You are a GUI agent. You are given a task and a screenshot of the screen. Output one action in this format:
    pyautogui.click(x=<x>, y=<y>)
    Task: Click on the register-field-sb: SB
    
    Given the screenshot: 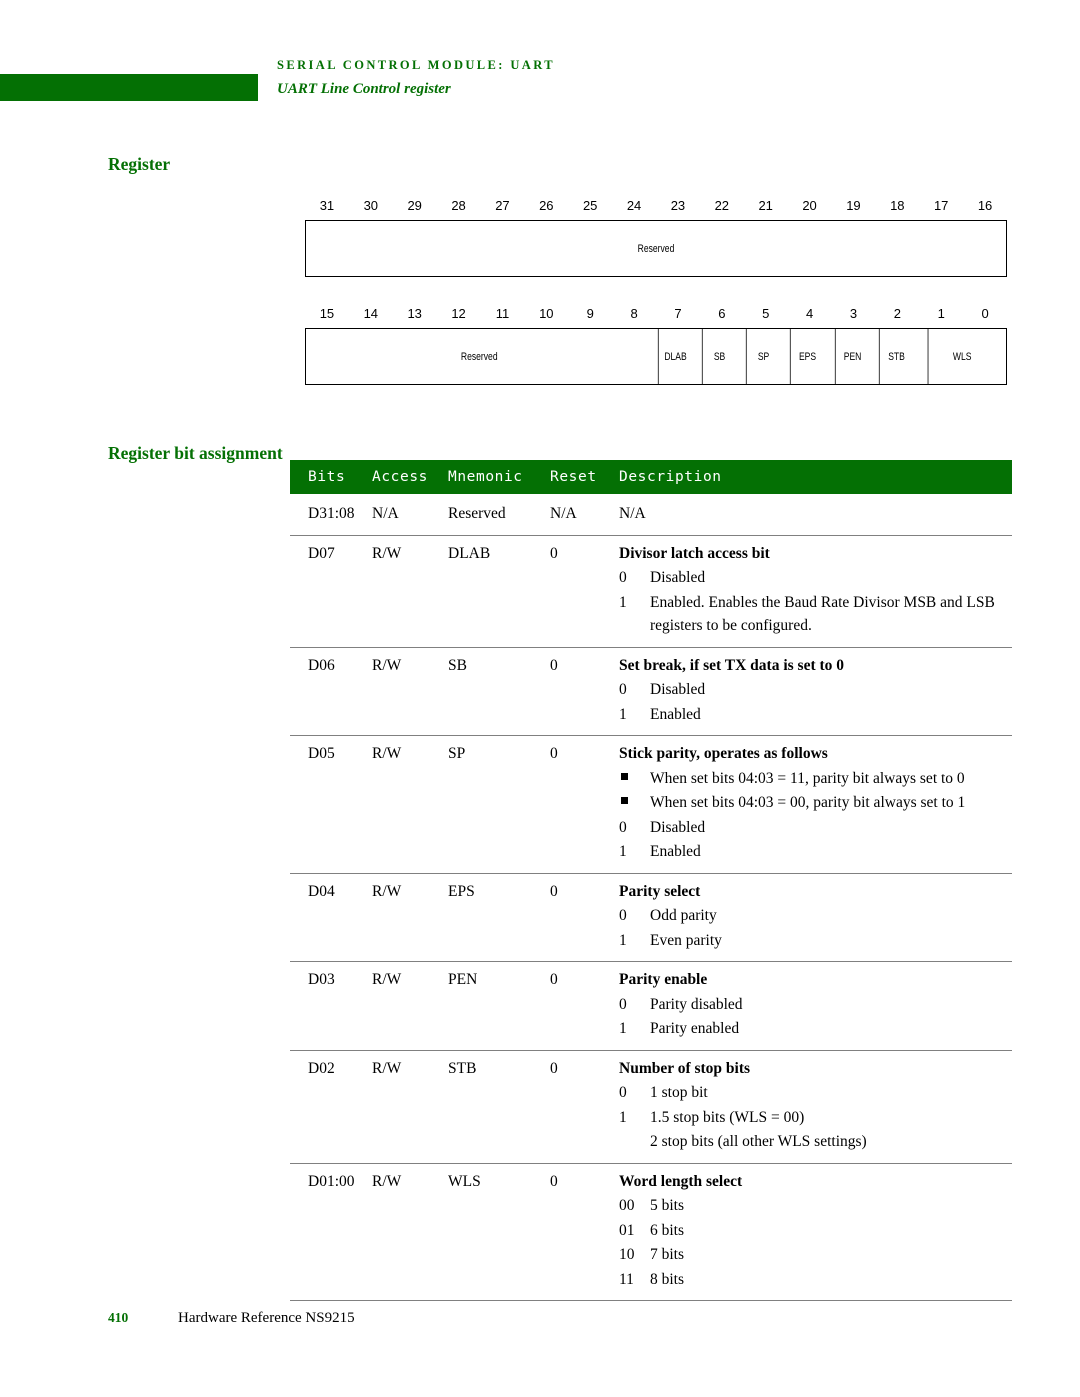 What is the action you would take?
    pyautogui.click(x=719, y=356)
    